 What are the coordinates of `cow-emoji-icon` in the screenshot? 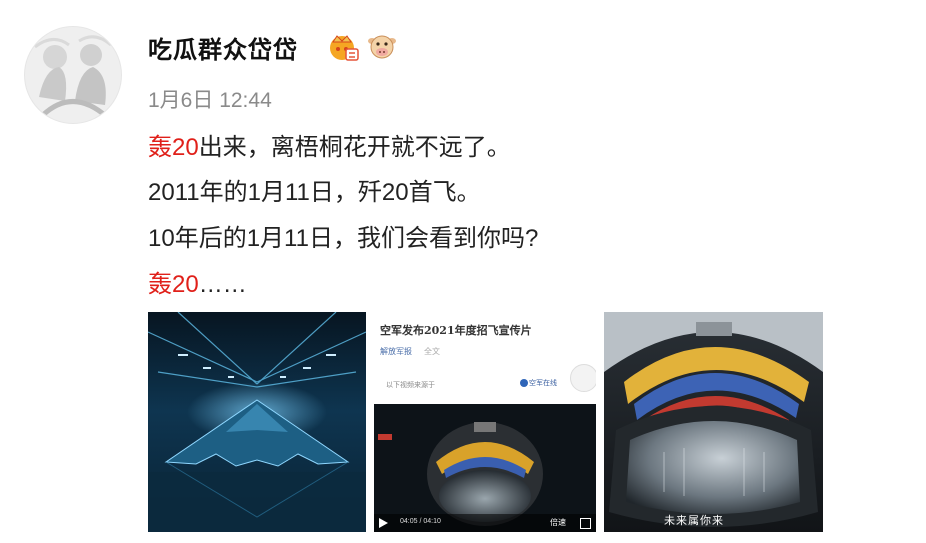 It's located at (382, 47).